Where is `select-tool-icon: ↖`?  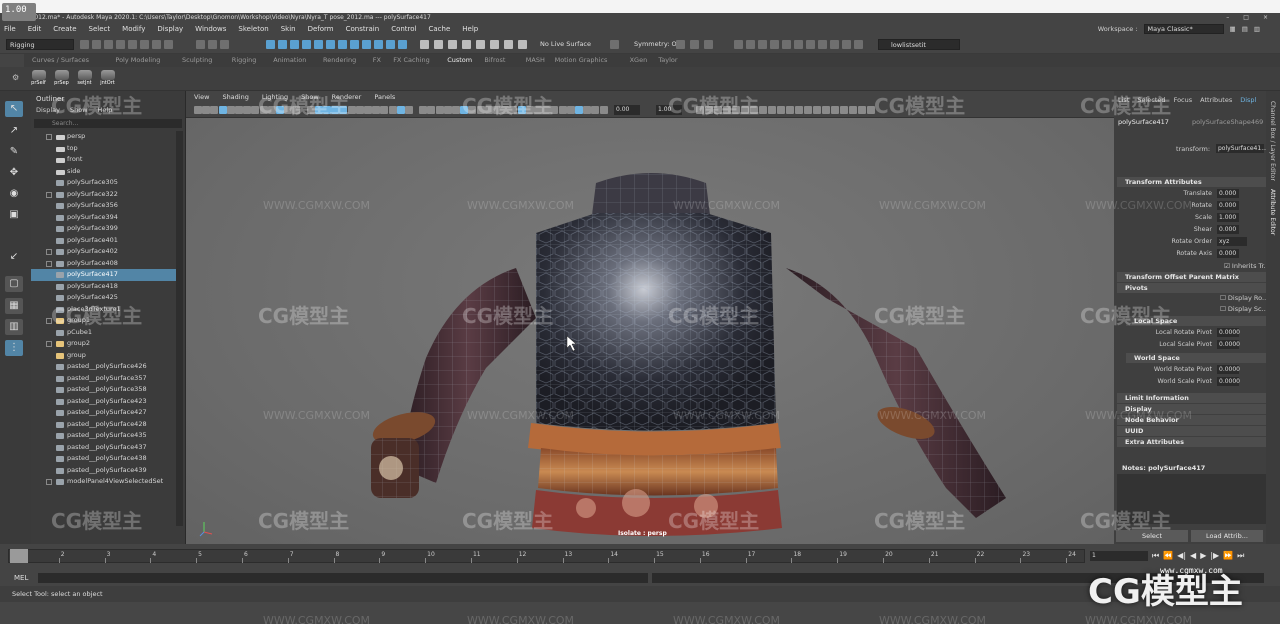
select-tool-icon: ↖ is located at coordinates (14, 109).